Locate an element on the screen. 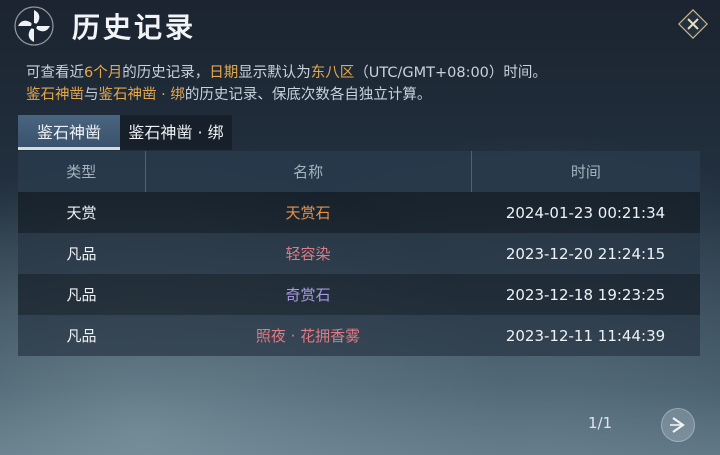  page-indicator: 1/1 is located at coordinates (600, 423).